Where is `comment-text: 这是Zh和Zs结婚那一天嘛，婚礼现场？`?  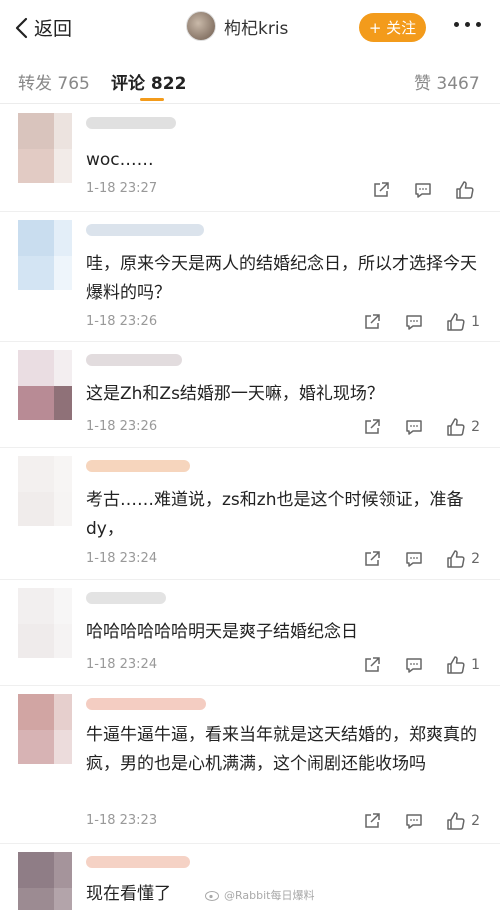
comment-text: 这是Zh和Zs结婚那一天嘛，婚礼现场？ is located at coordinates (235, 394).